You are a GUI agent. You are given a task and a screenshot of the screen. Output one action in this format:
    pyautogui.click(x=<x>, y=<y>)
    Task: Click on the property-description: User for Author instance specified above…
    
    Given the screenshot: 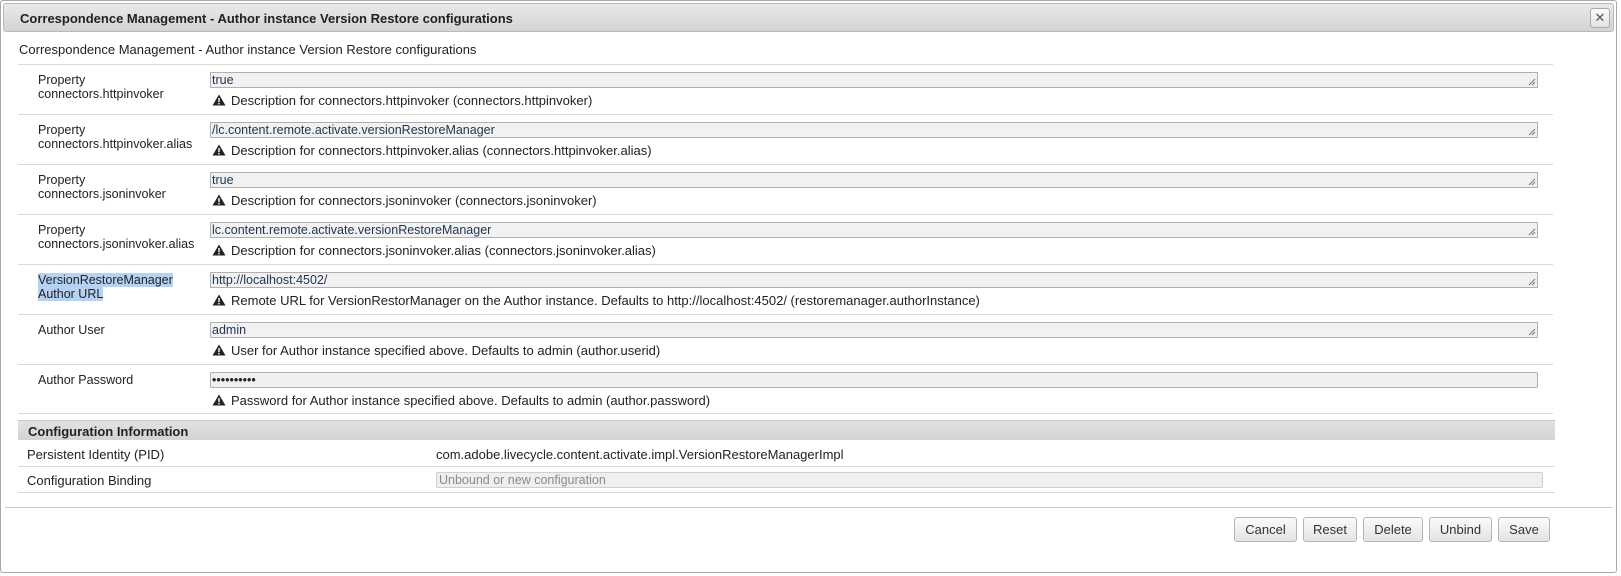 What is the action you would take?
    pyautogui.click(x=436, y=350)
    